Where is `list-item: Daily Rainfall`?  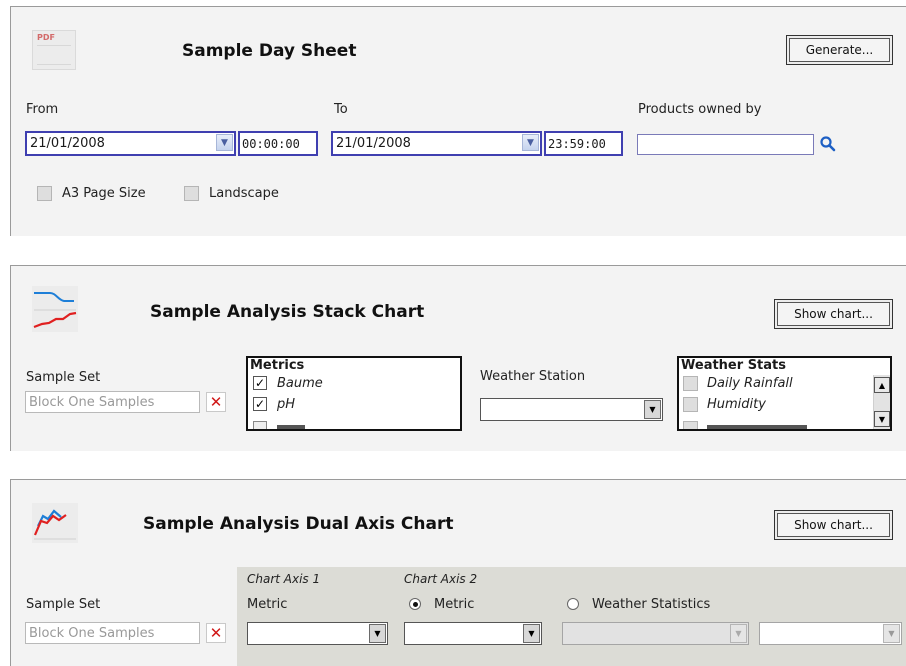 list-item: Daily Rainfall is located at coordinates (784, 384).